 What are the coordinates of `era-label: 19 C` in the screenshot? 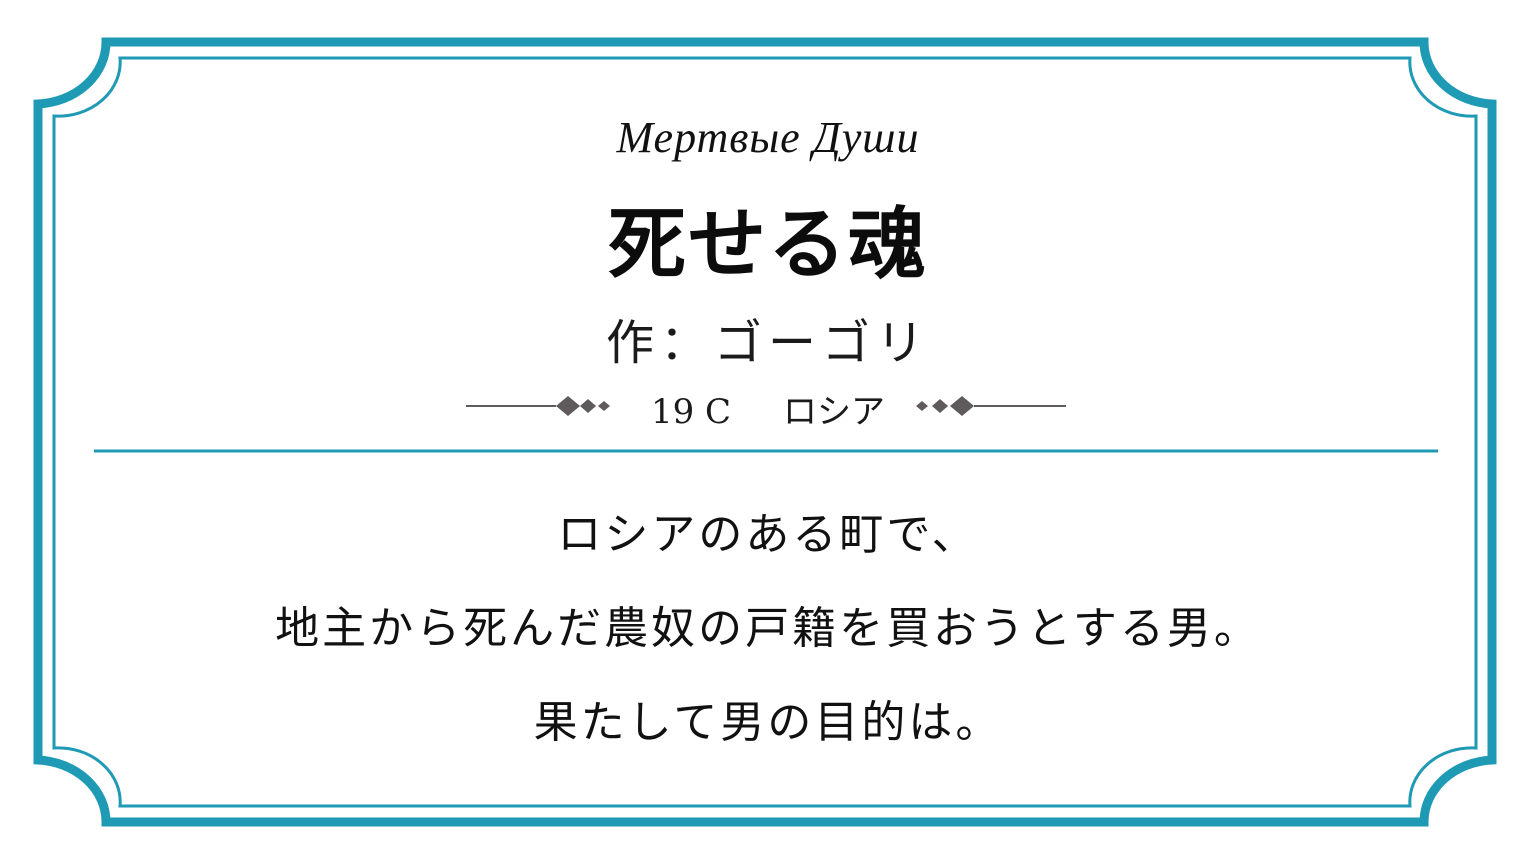 It's located at (691, 412).